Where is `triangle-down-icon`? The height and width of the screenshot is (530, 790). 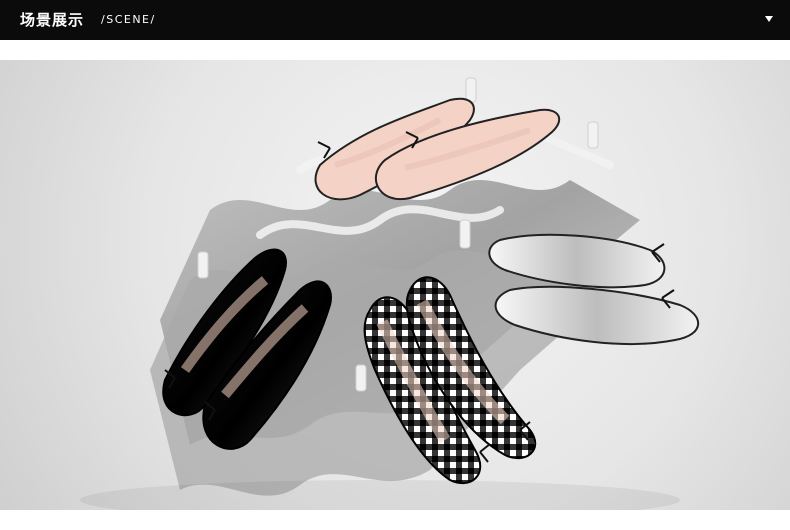 triangle-down-icon is located at coordinates (769, 19).